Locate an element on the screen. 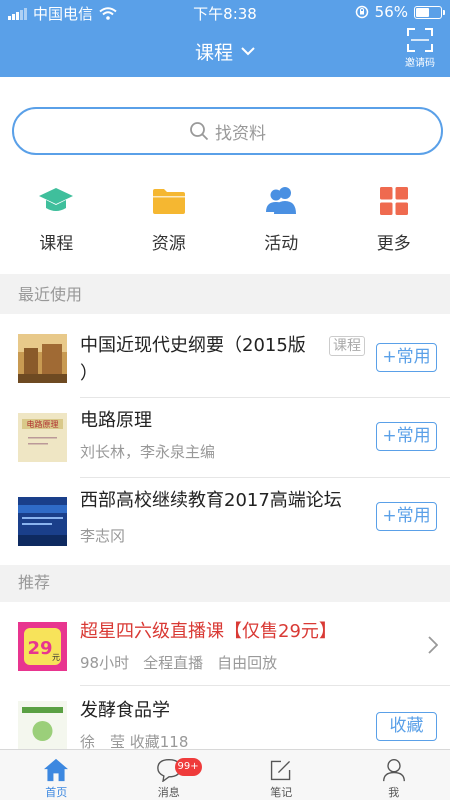  quick-action-label: 课程 is located at coordinates (56, 244).